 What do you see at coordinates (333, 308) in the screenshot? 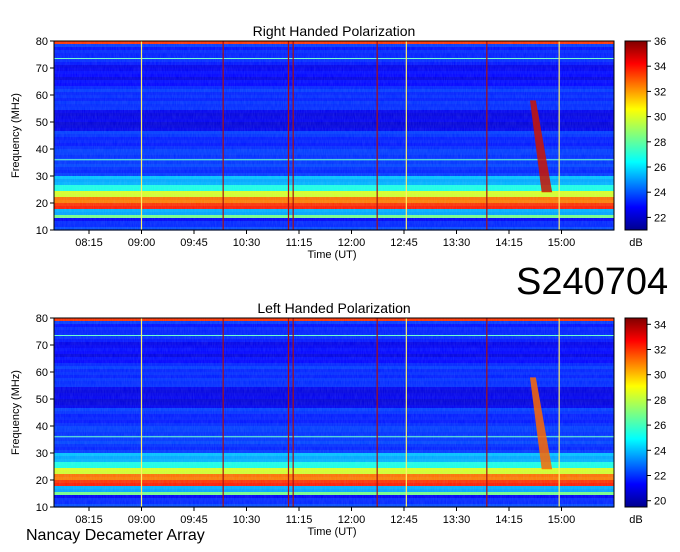
I see `panel-title: Left Handed Polarization` at bounding box center [333, 308].